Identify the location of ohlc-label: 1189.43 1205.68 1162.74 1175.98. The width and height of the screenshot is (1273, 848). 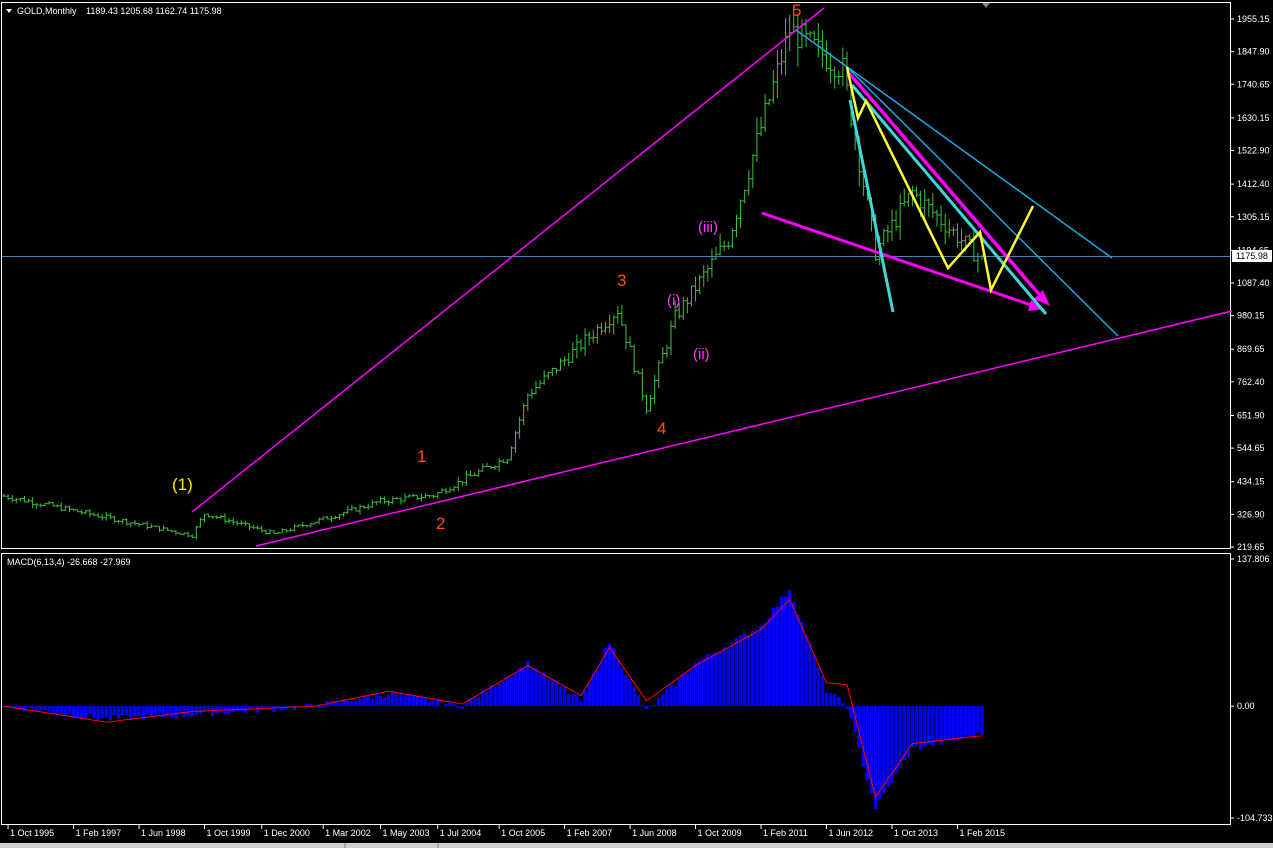
(154, 11).